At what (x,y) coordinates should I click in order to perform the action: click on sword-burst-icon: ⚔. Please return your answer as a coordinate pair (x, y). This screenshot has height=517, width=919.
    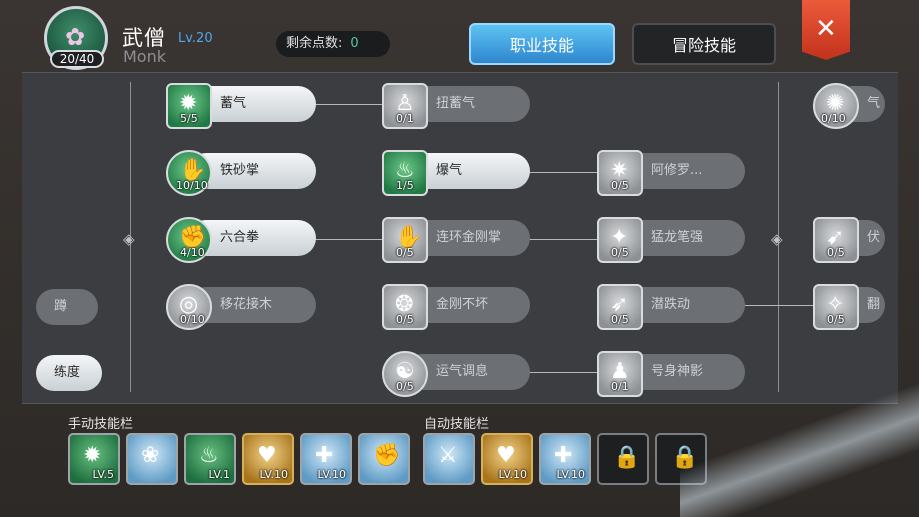
    Looking at the image, I should click on (448, 455).